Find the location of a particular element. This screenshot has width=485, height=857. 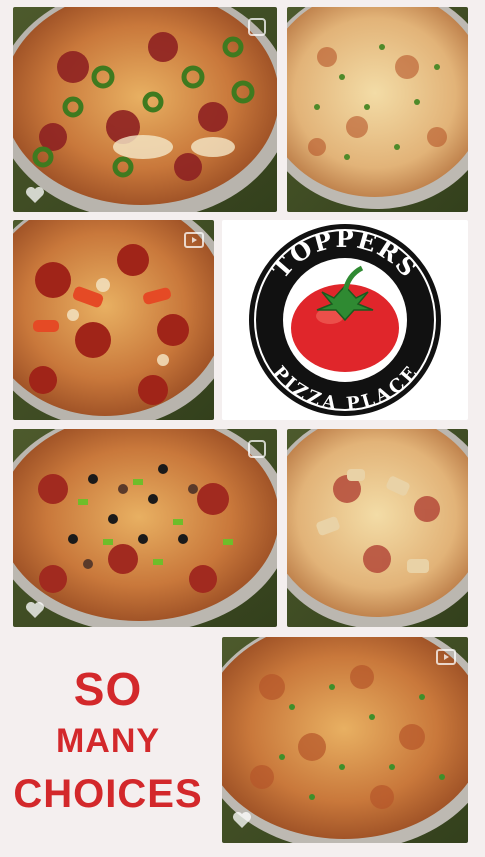

tagline-line-1: SO is located at coordinates (108, 689).